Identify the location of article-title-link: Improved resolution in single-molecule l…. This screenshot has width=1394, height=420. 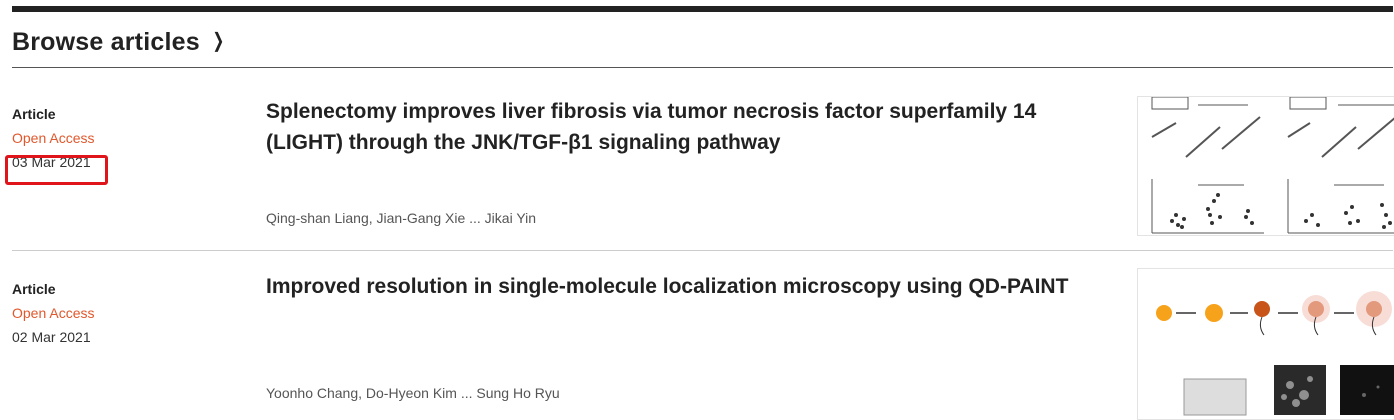
(686, 286).